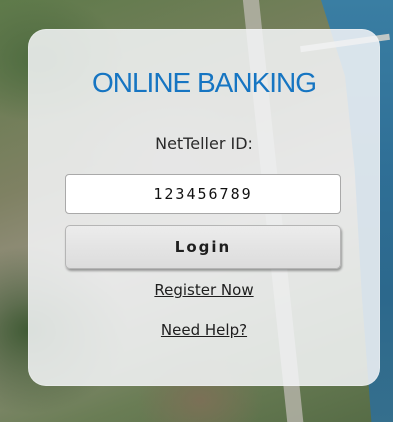  Describe the element at coordinates (204, 143) in the screenshot. I see `netteller-id-label: NetTeller ID:` at that location.